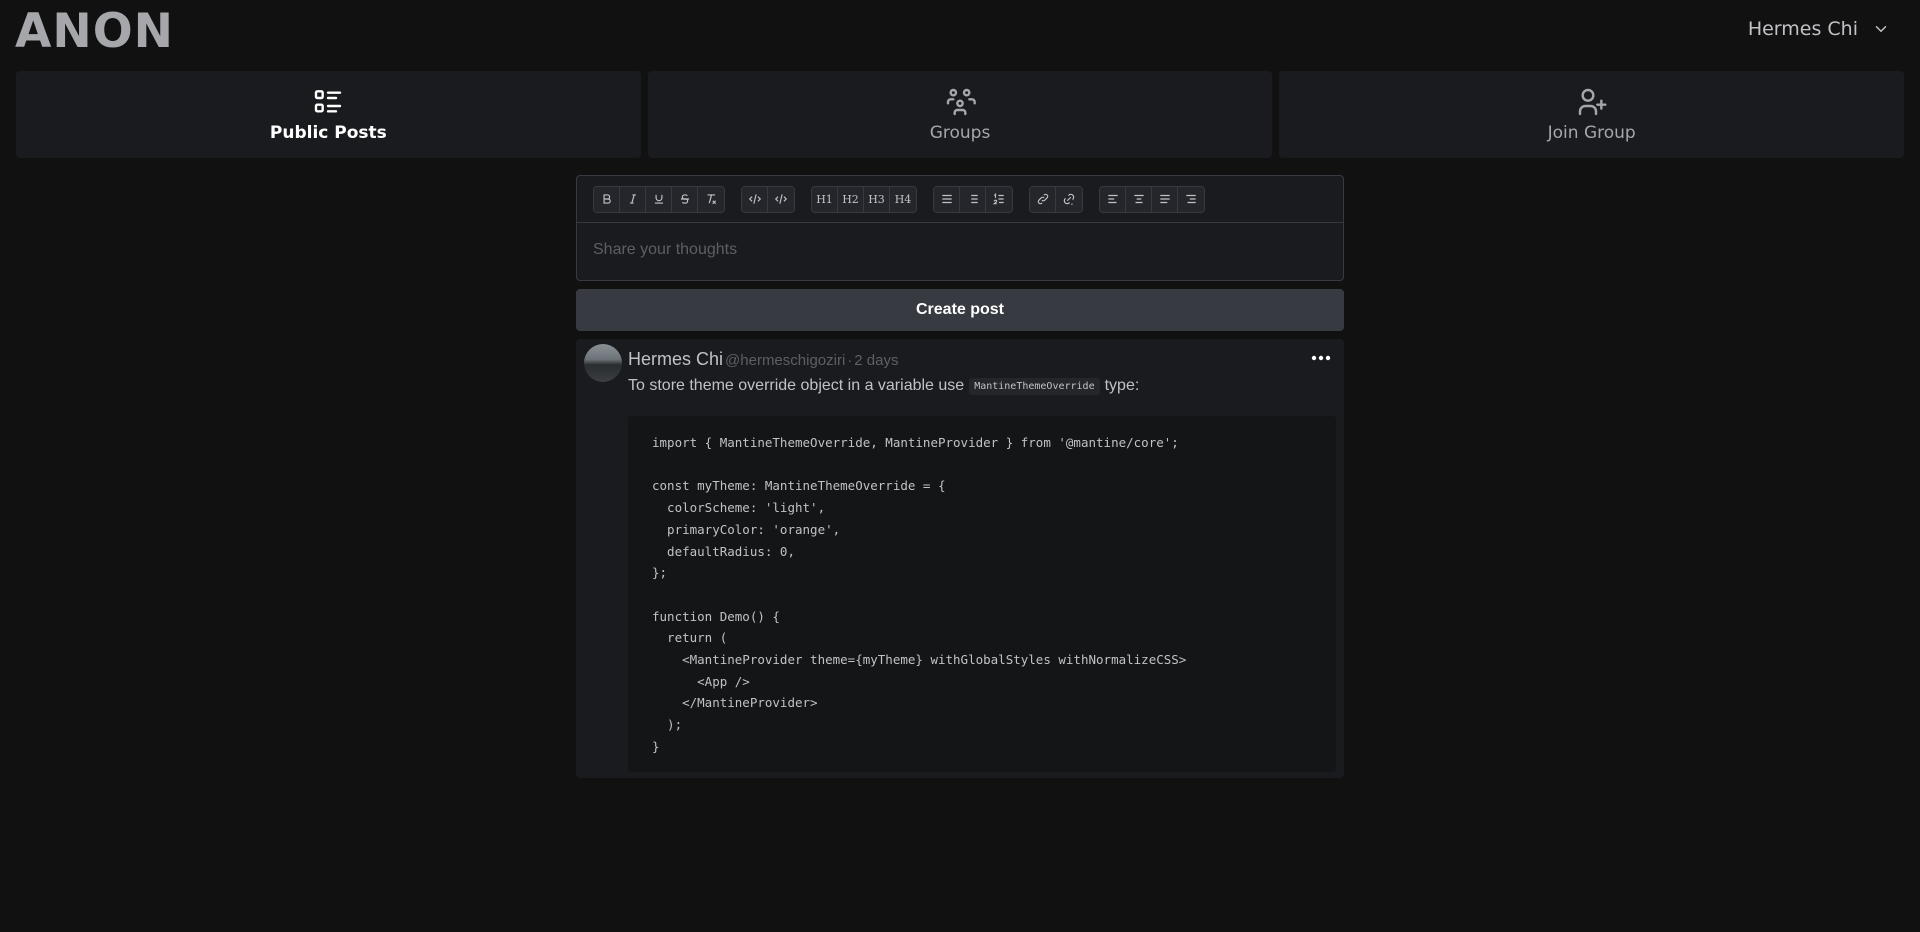 This screenshot has width=1920, height=932. I want to click on link-group, so click(1056, 199).